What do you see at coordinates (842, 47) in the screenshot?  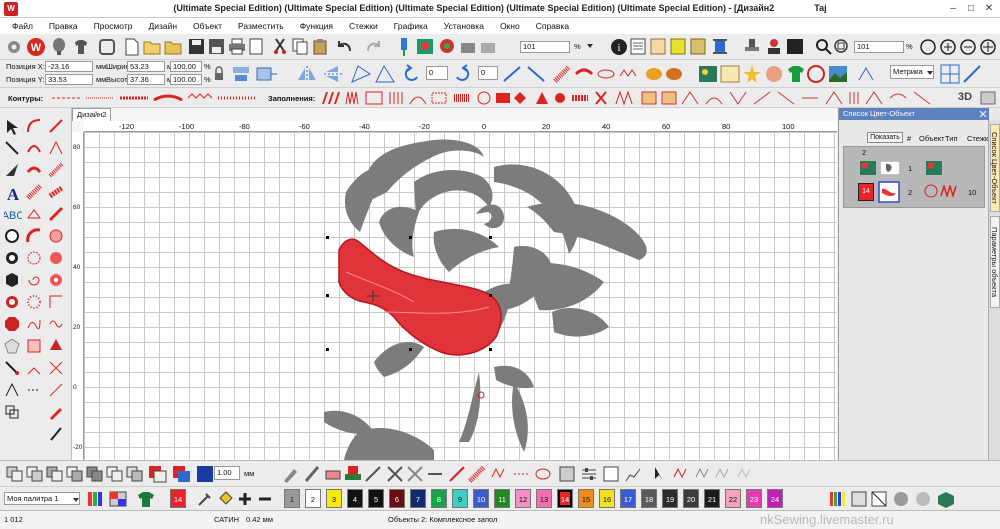 I see `zoom-box-icon` at bounding box center [842, 47].